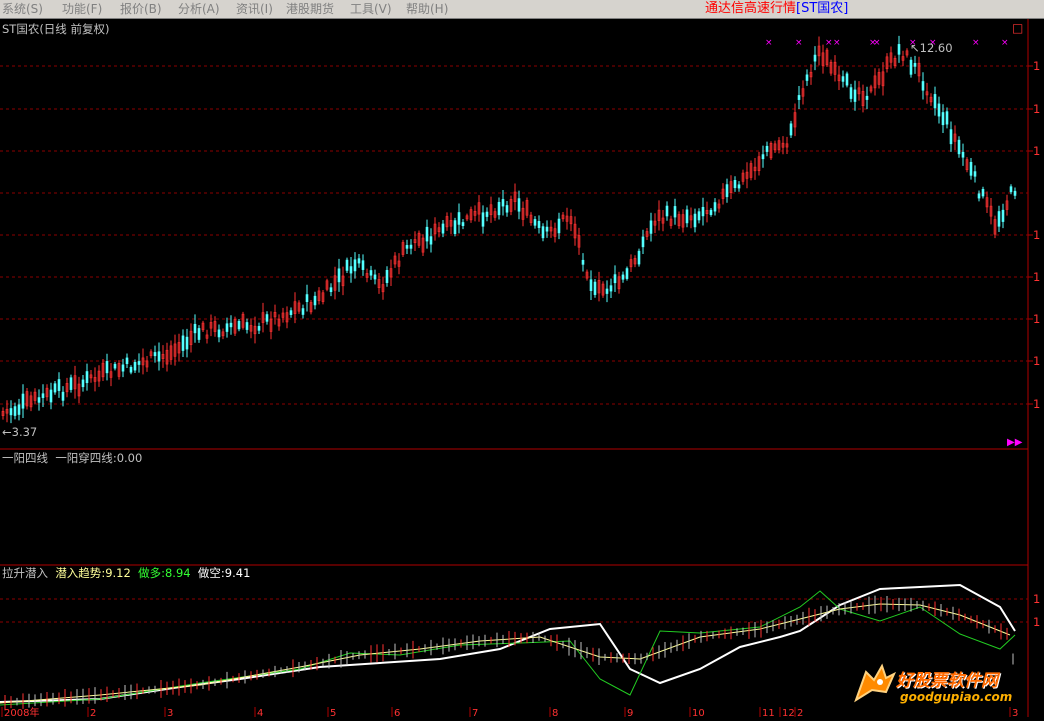  I want to click on indicator1-header: 一阳四线 一阳穿四线:0.00, so click(72, 458).